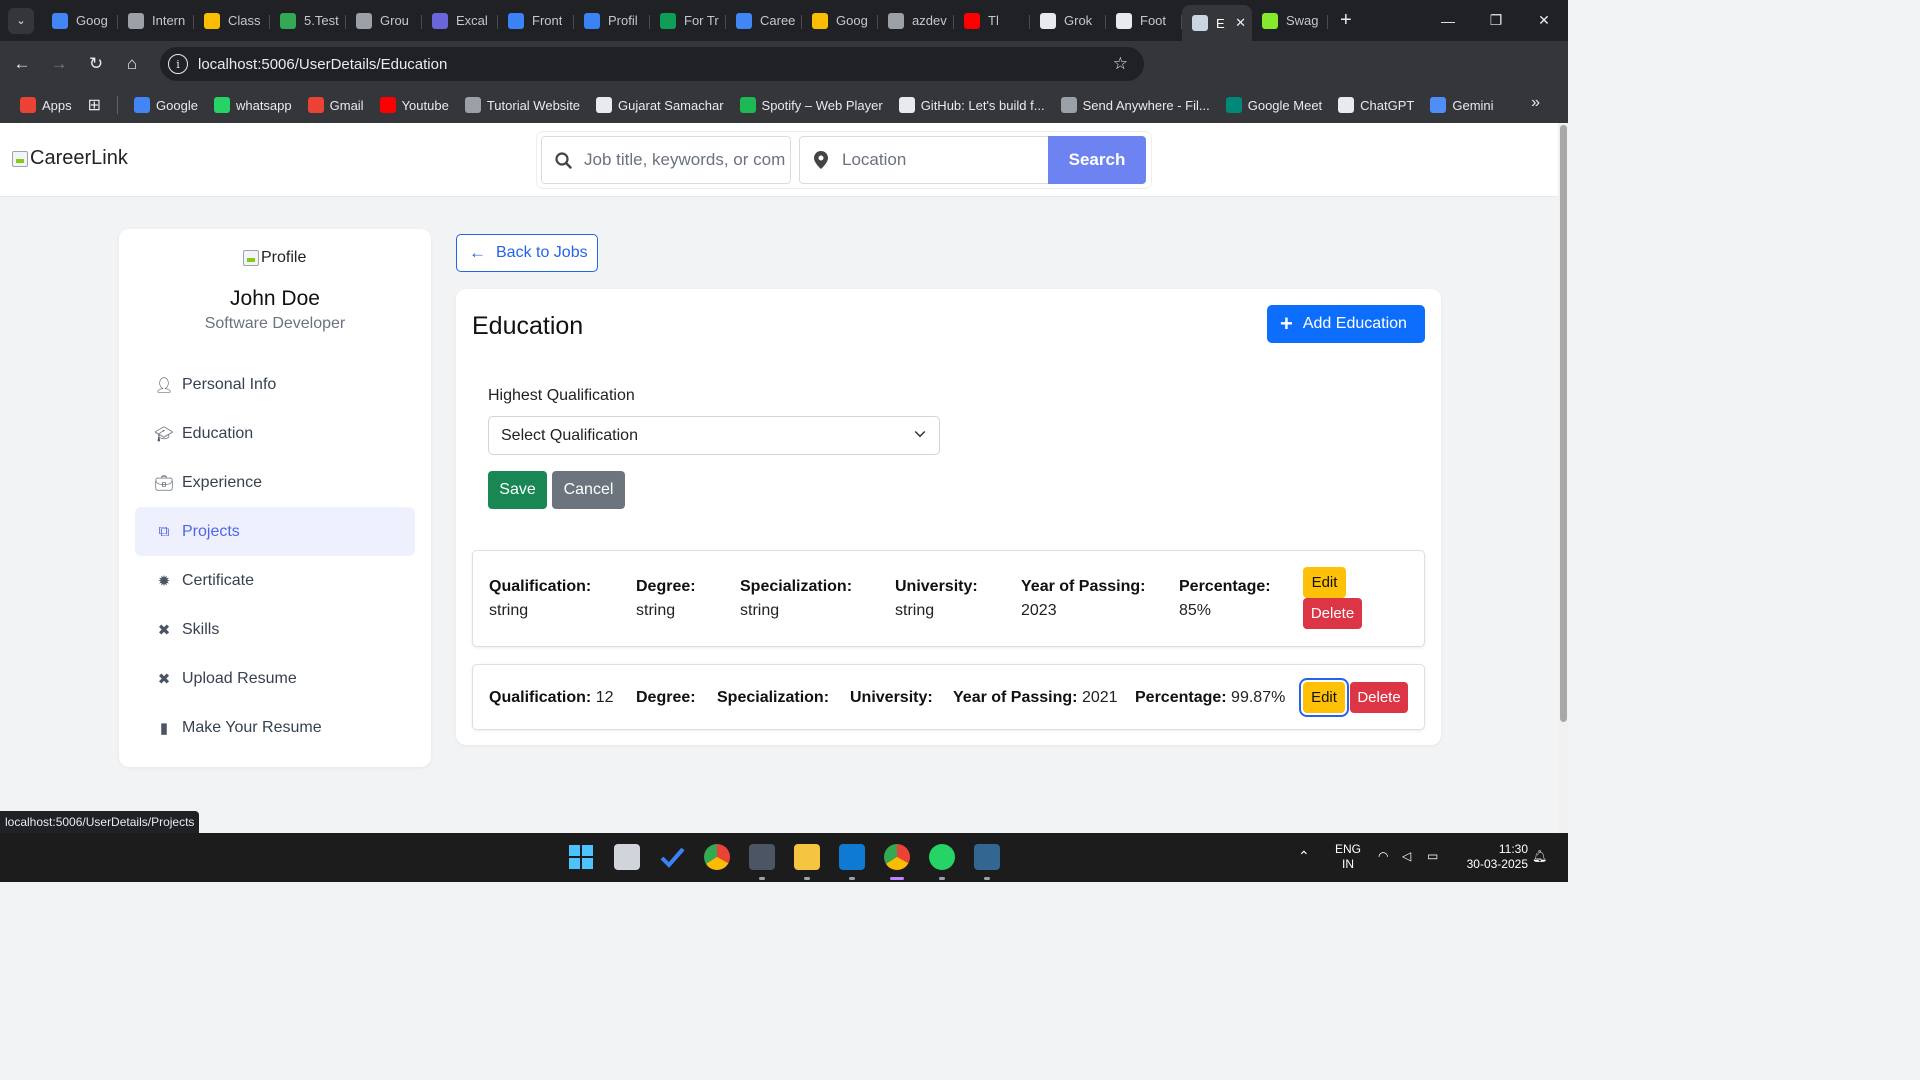 The width and height of the screenshot is (1920, 1080). What do you see at coordinates (1273, 105) in the screenshot?
I see `bookmark-item: Google Meet` at bounding box center [1273, 105].